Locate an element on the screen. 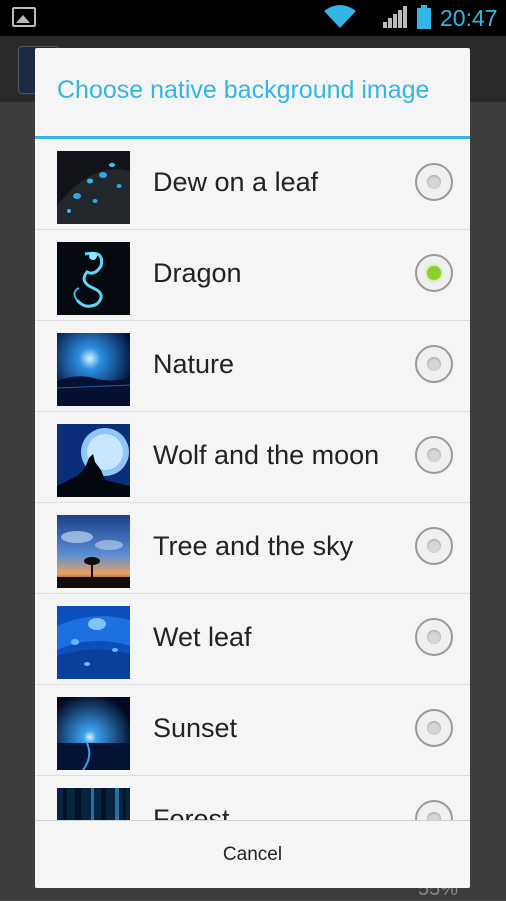 This screenshot has width=506, height=901. tree-and-the-sky-thumbnail is located at coordinates (93, 551).